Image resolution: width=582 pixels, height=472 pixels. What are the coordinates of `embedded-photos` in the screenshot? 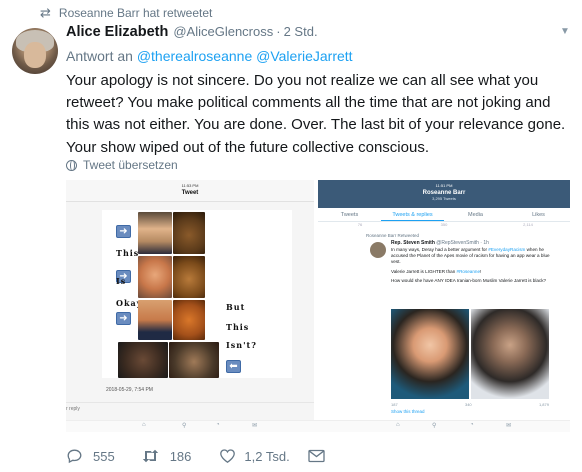 It's located at (470, 354).